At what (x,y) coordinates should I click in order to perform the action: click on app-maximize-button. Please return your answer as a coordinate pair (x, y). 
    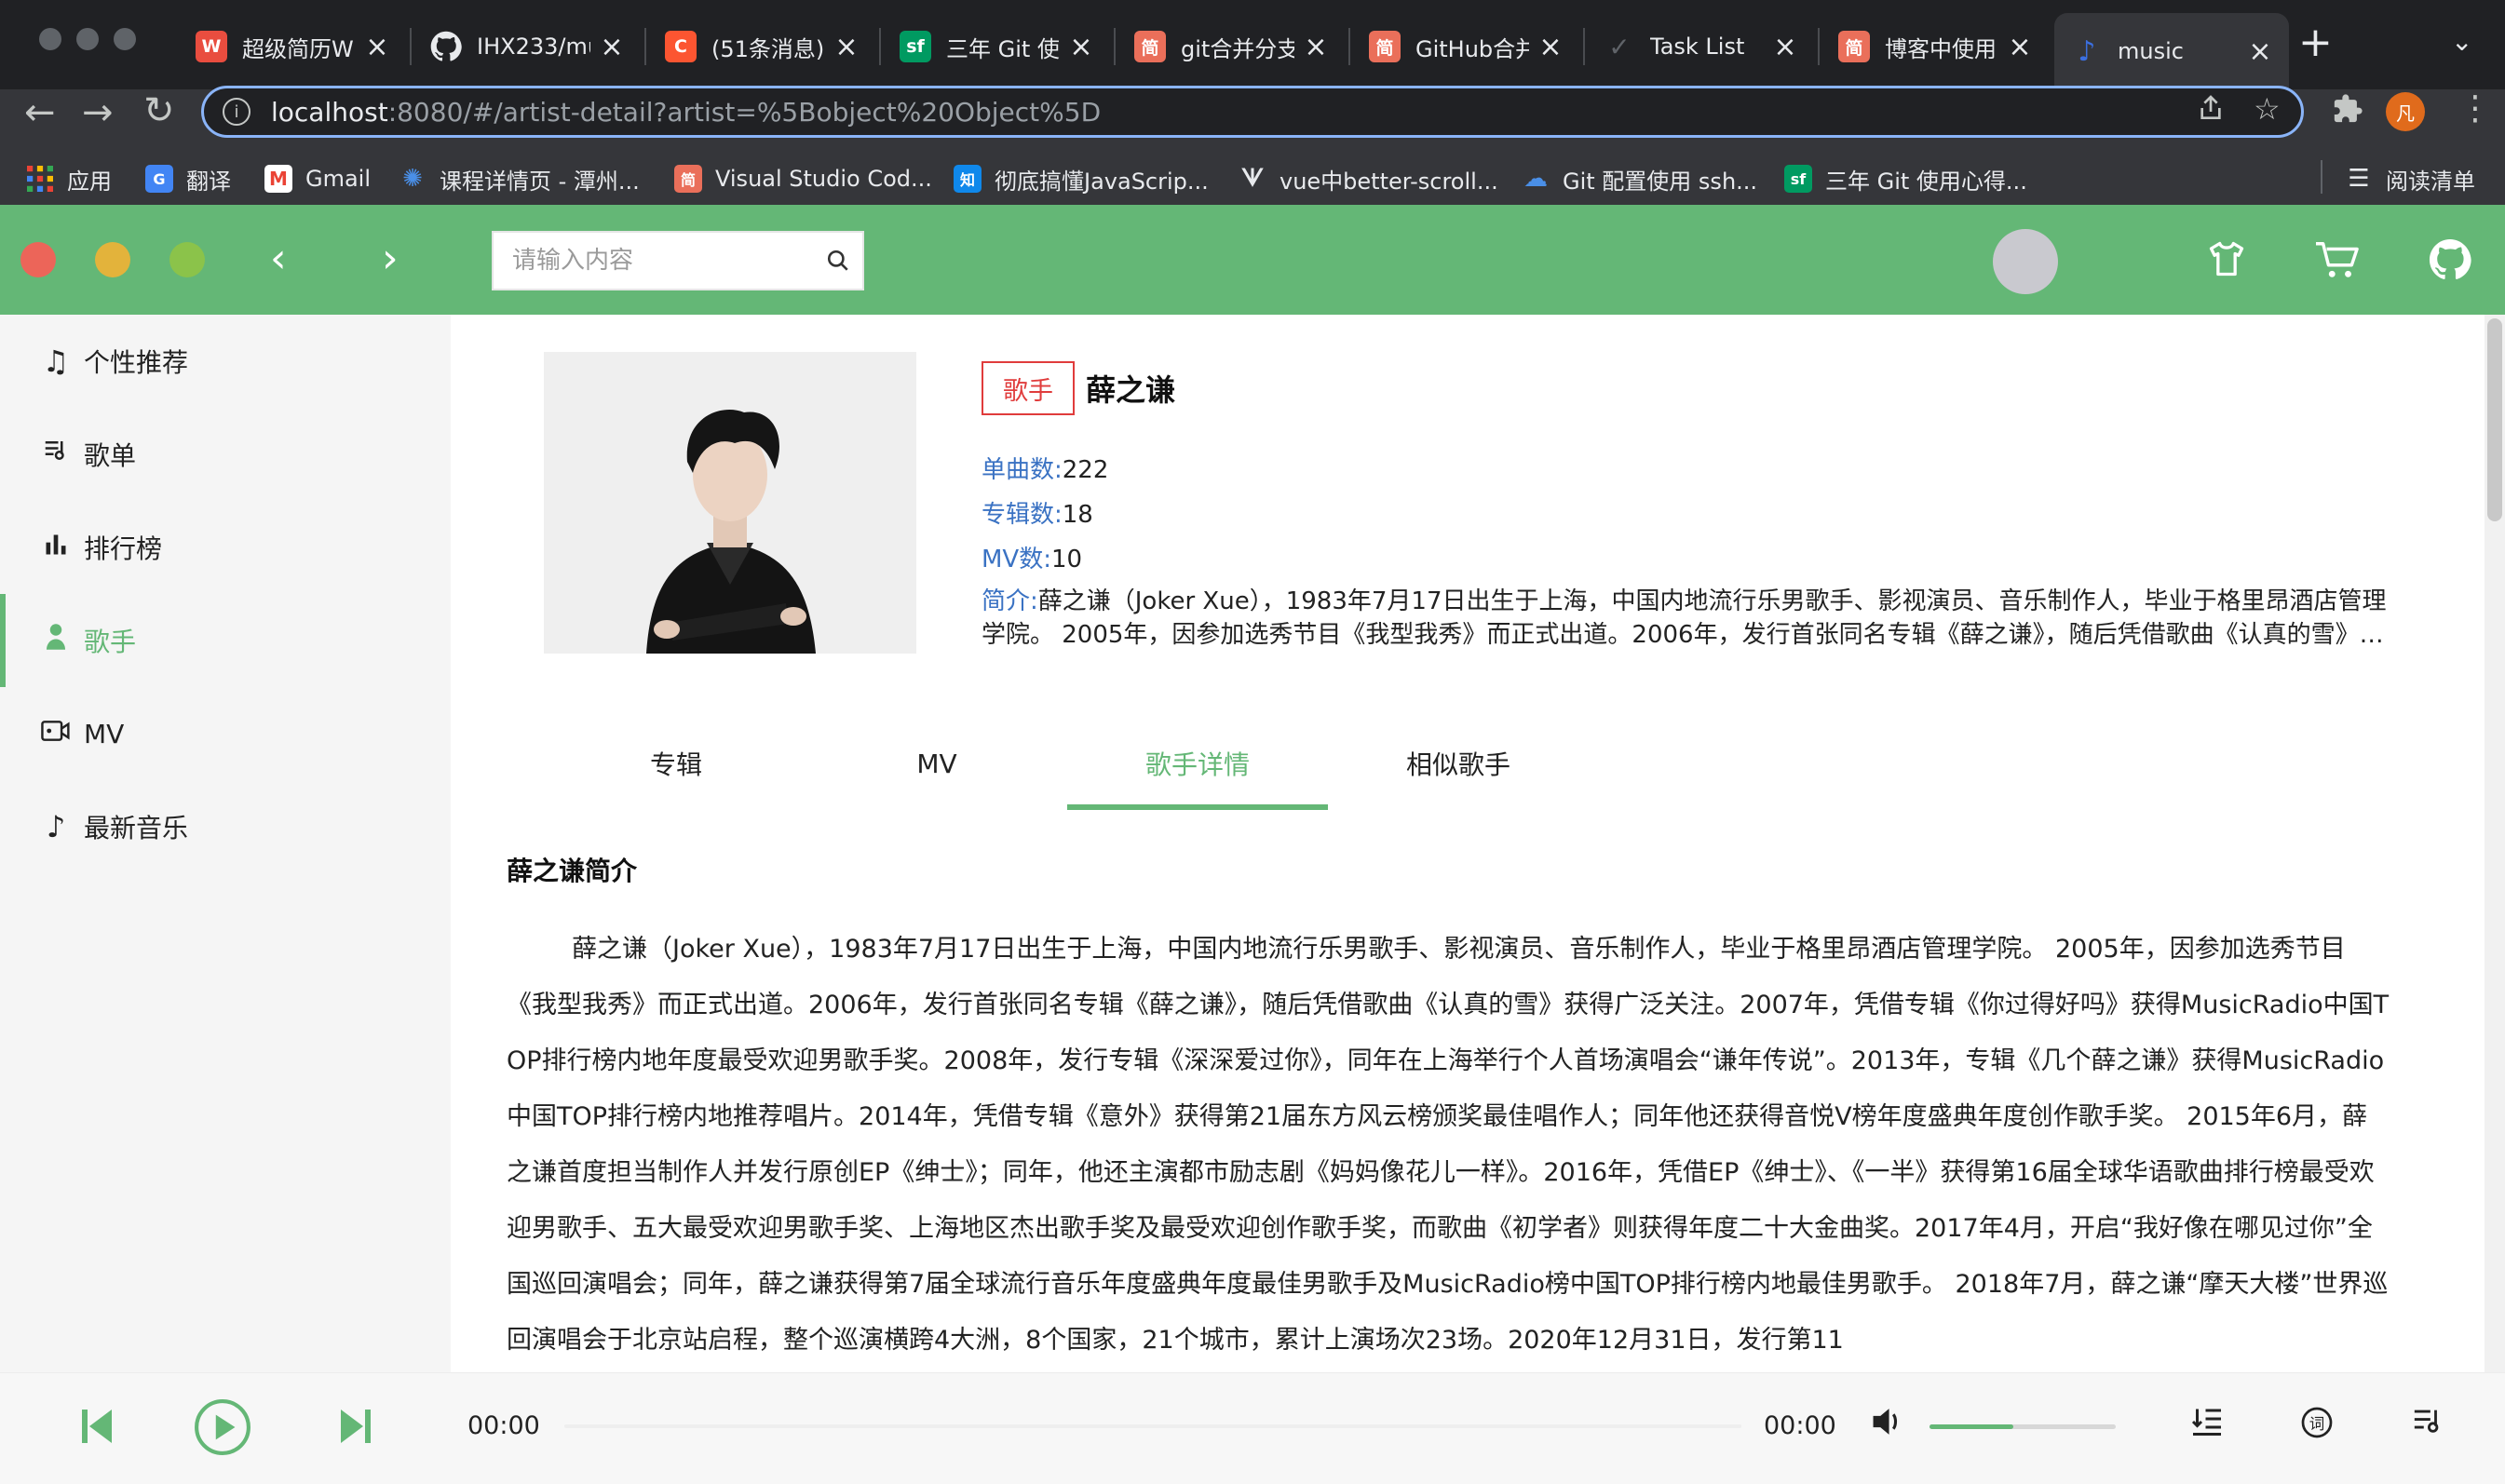
    Looking at the image, I should click on (187, 259).